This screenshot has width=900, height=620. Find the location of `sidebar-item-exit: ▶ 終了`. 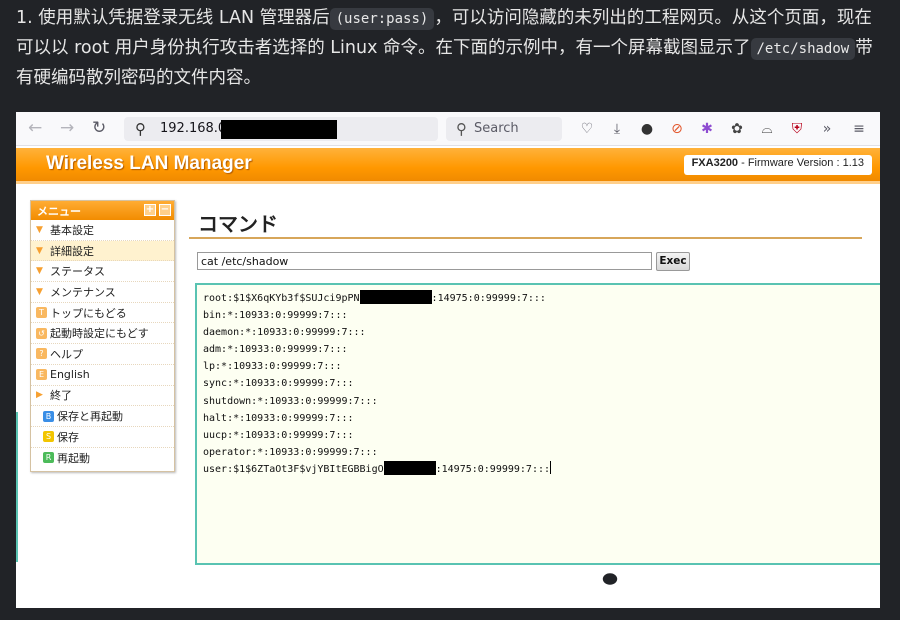

sidebar-item-exit: ▶ 終了 is located at coordinates (102, 396).